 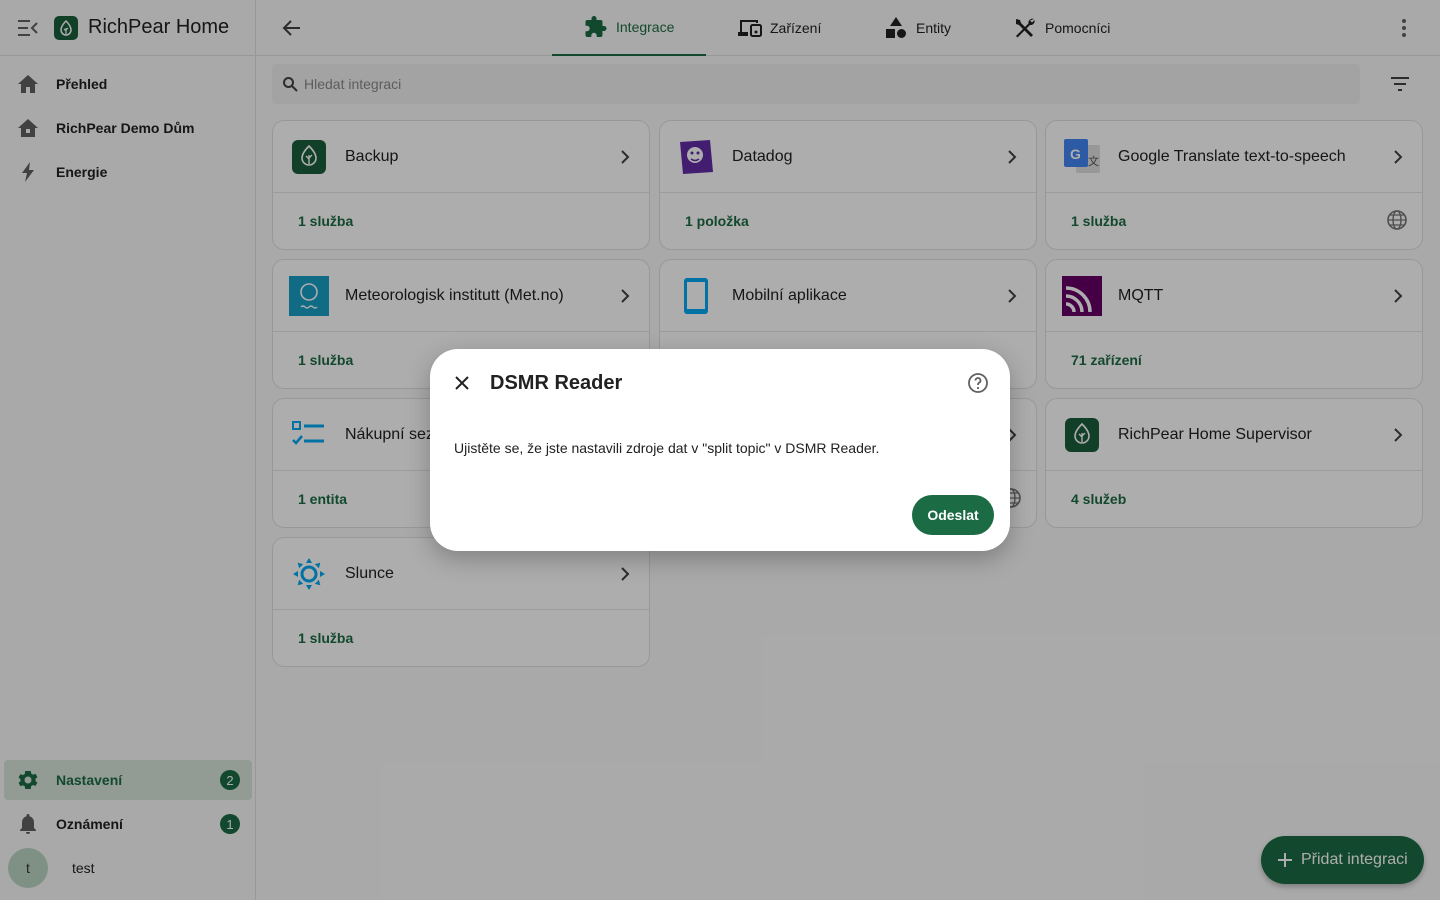 What do you see at coordinates (953, 515) in the screenshot?
I see `submit-button: Odeslat` at bounding box center [953, 515].